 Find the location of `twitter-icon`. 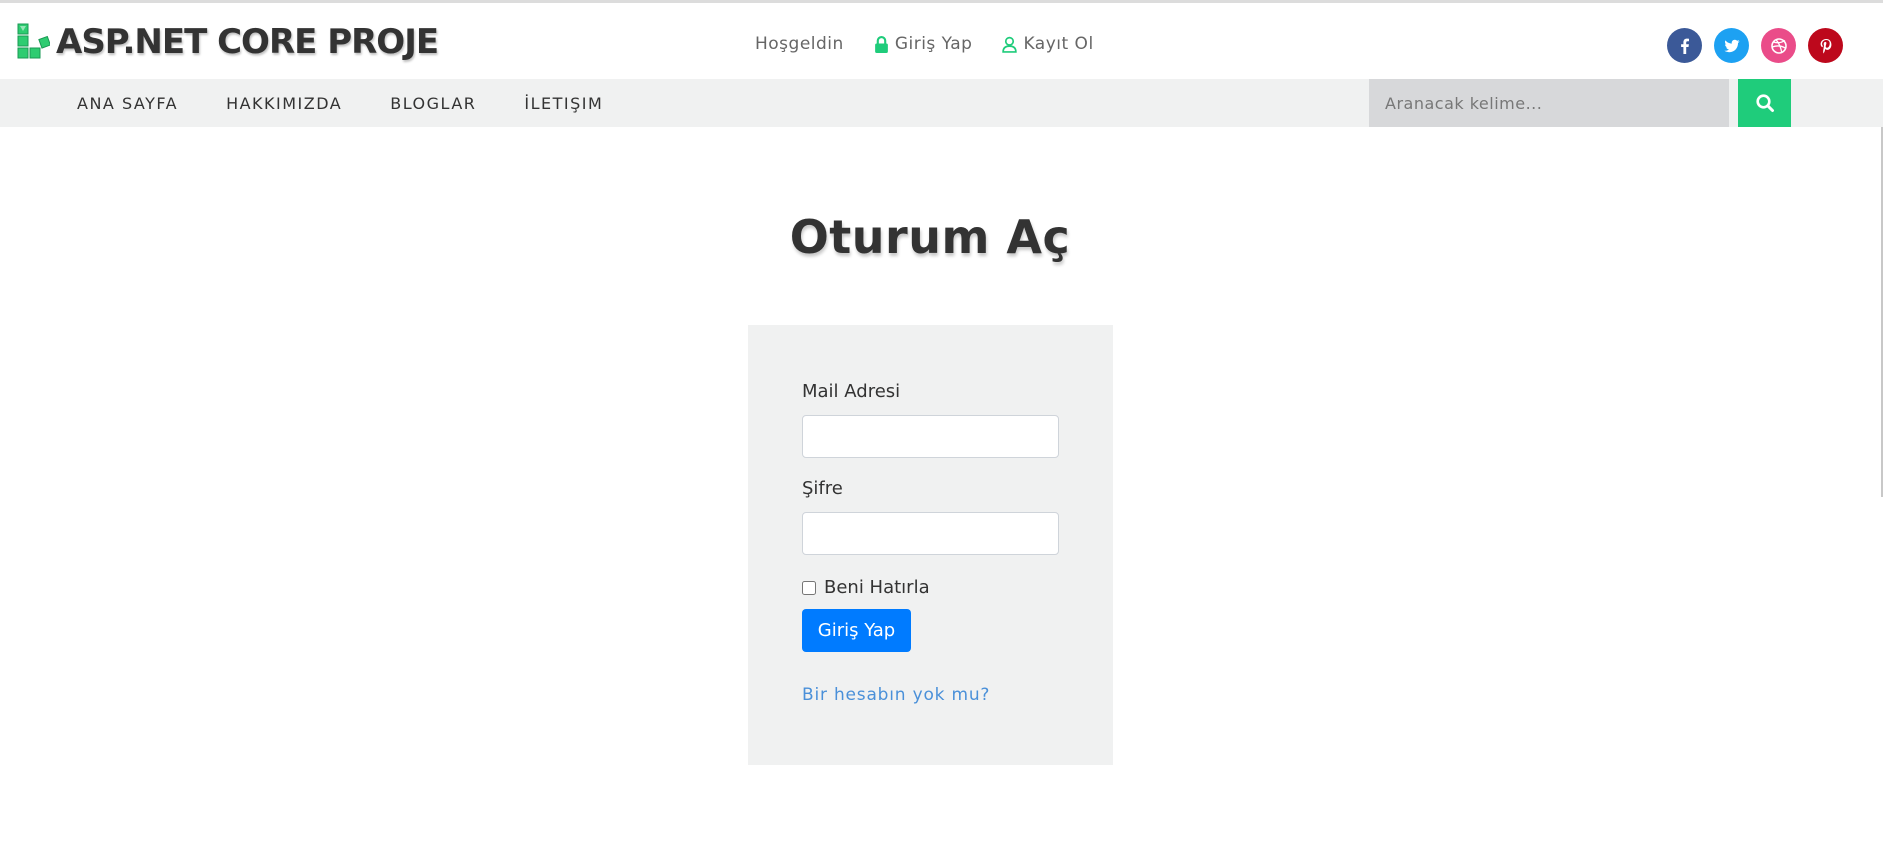

twitter-icon is located at coordinates (1731, 45).